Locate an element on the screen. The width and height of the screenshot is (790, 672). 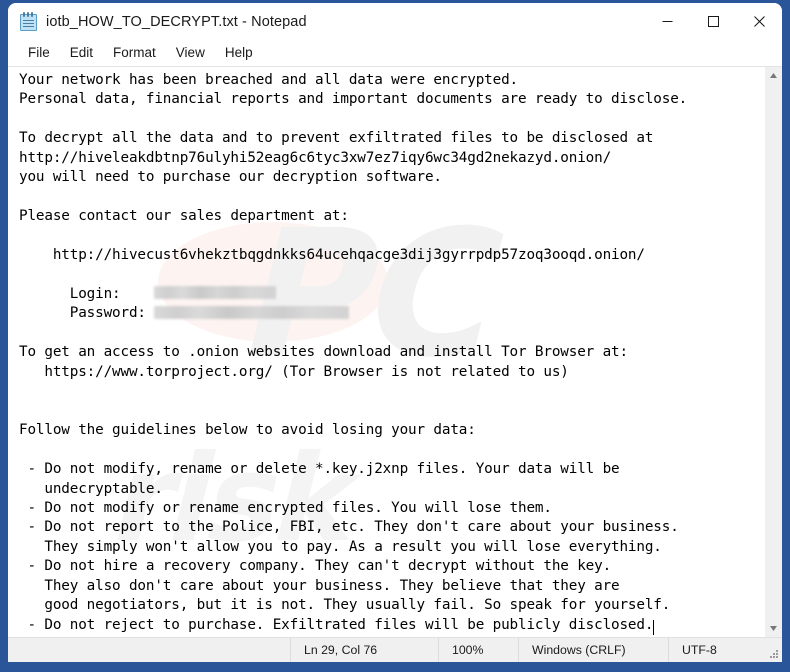
login-value-redacted is located at coordinates (215, 293).